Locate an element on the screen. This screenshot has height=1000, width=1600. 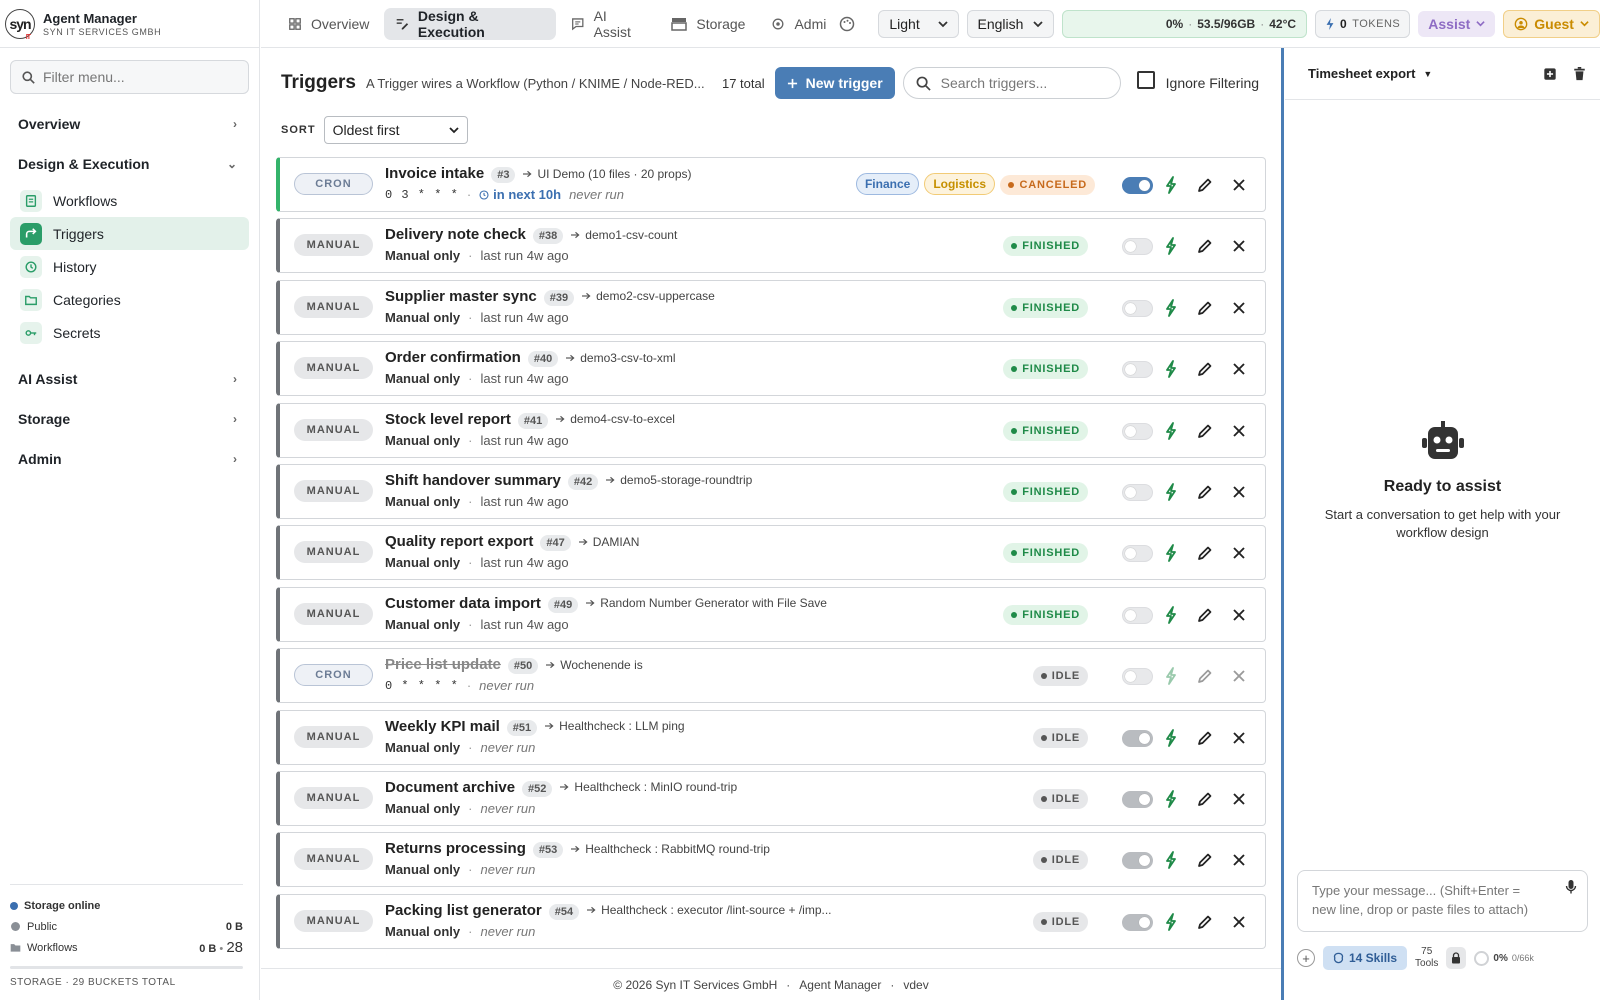
trigger-target: demo2-csv-uppercase is located at coordinates (648, 296).